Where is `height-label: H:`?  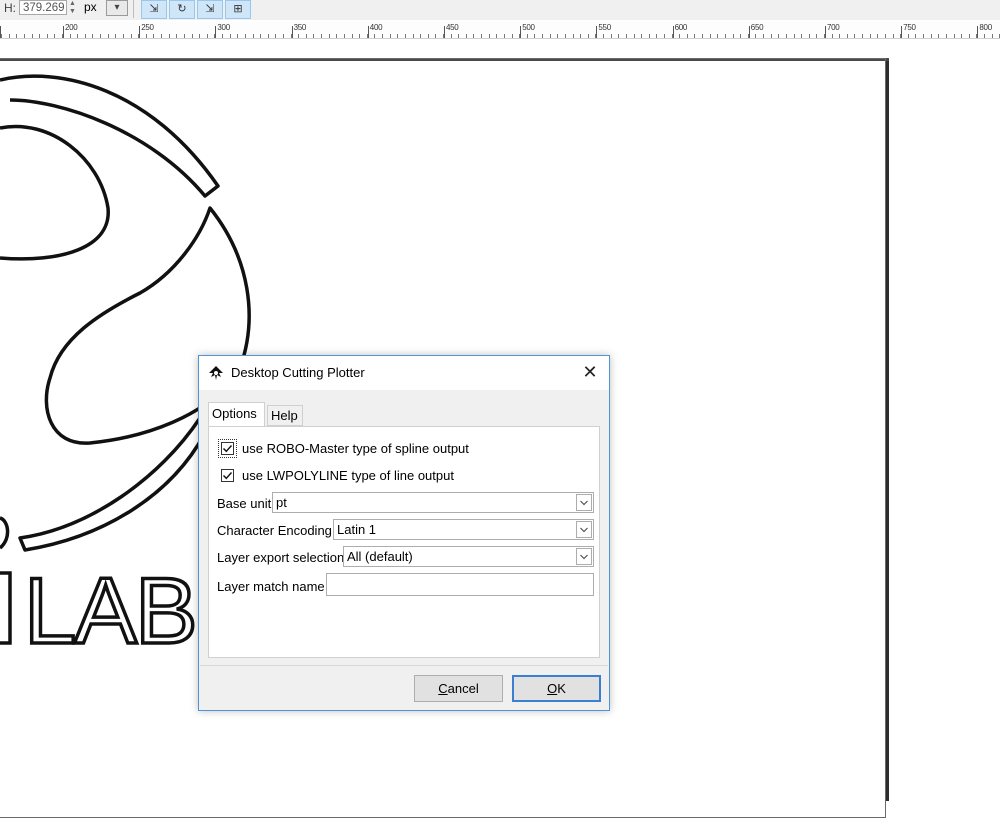
height-label: H: is located at coordinates (10, 8).